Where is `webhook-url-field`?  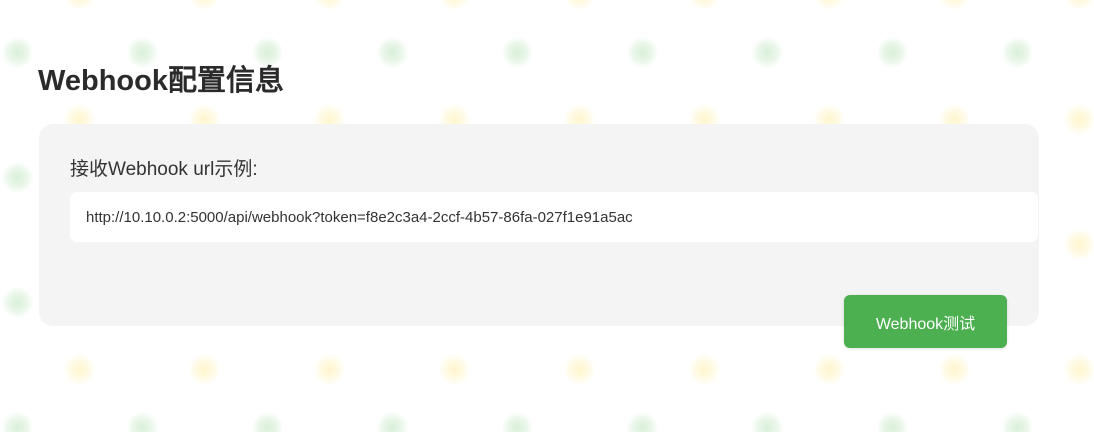 webhook-url-field is located at coordinates (554, 217).